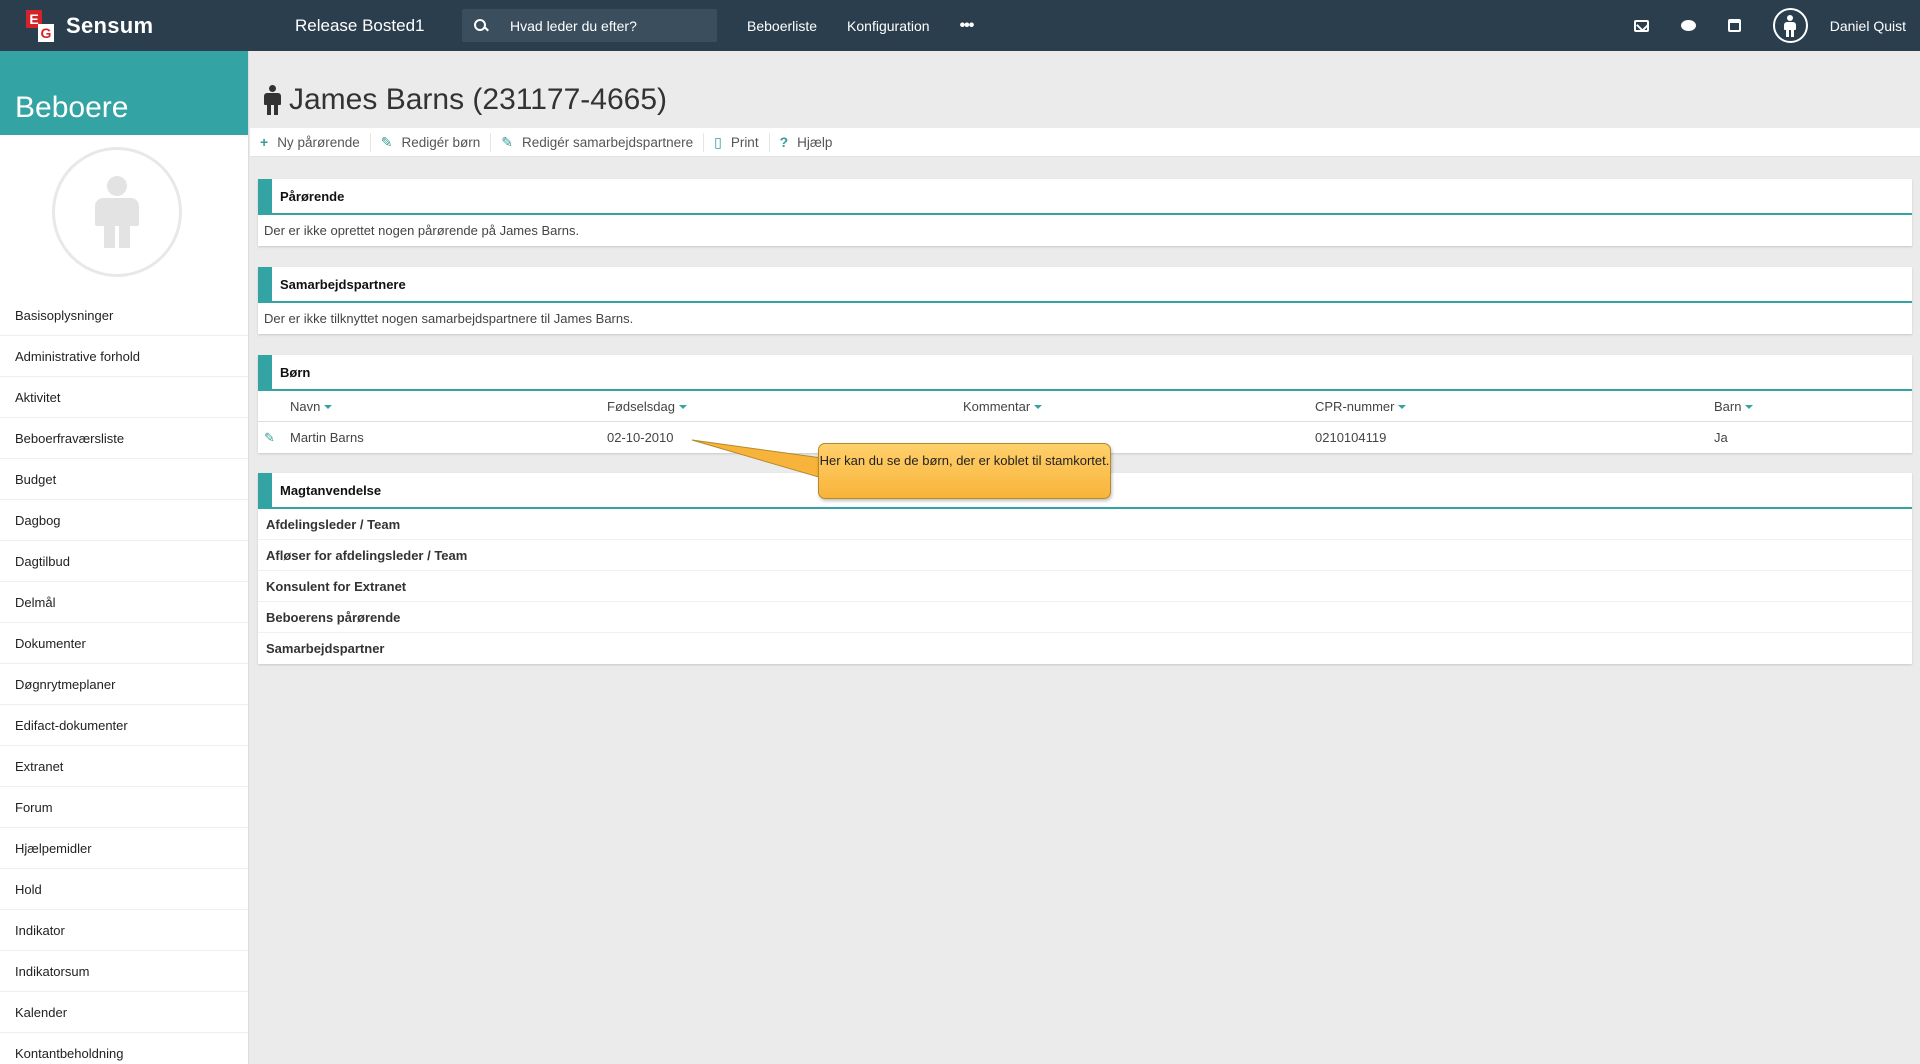 Image resolution: width=1920 pixels, height=1064 pixels. I want to click on print-label: Print, so click(744, 142).